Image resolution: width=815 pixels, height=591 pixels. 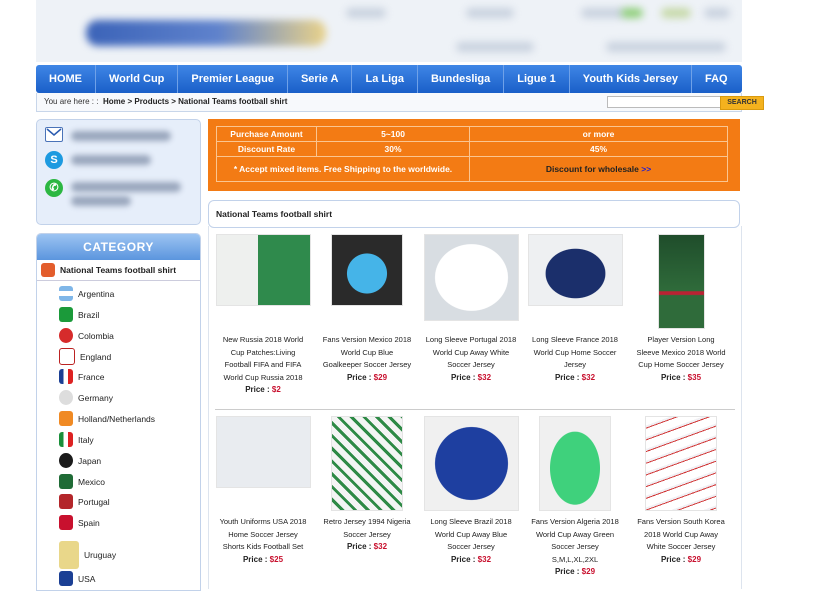 What do you see at coordinates (54, 160) in the screenshot?
I see `skype-icon: S` at bounding box center [54, 160].